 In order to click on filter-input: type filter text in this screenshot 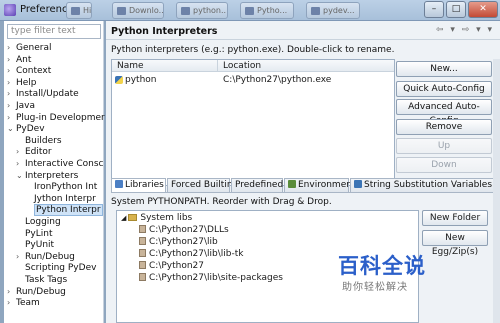, I will do `click(54, 31)`.